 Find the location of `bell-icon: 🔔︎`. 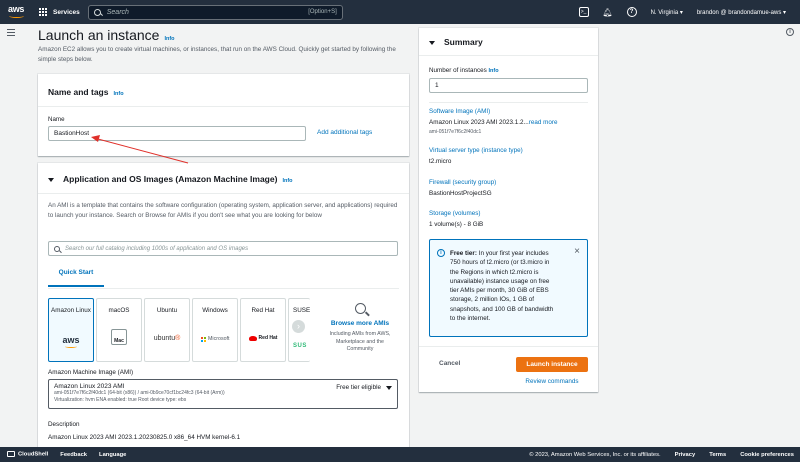

bell-icon: 🔔︎ is located at coordinates (608, 12).